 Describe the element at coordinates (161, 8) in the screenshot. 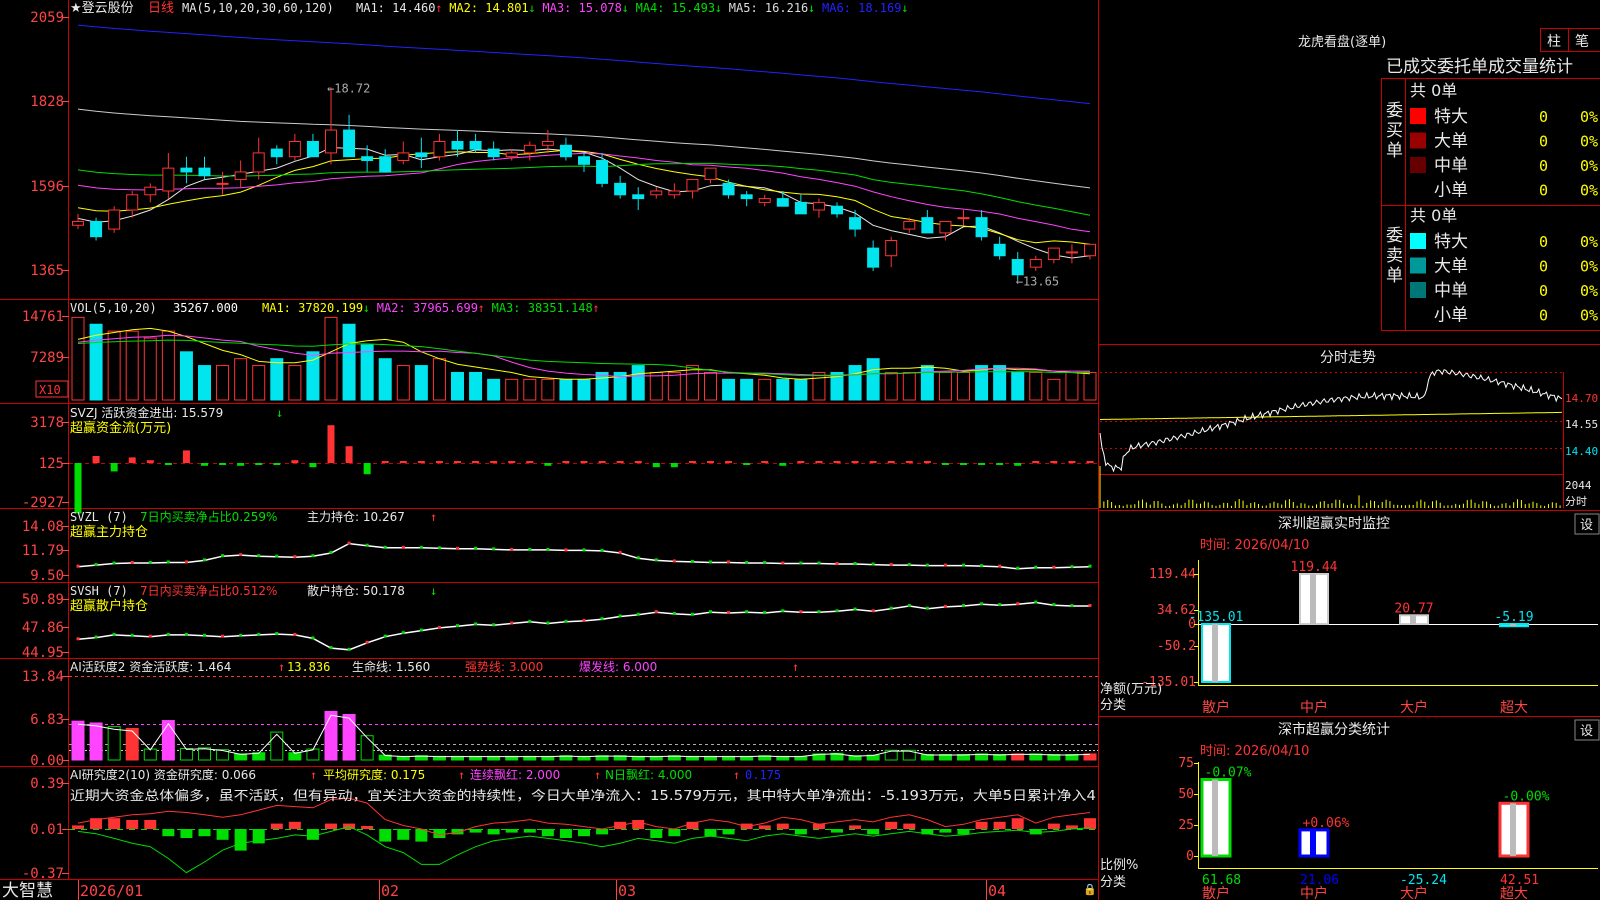

I see `period-label: 日线` at that location.